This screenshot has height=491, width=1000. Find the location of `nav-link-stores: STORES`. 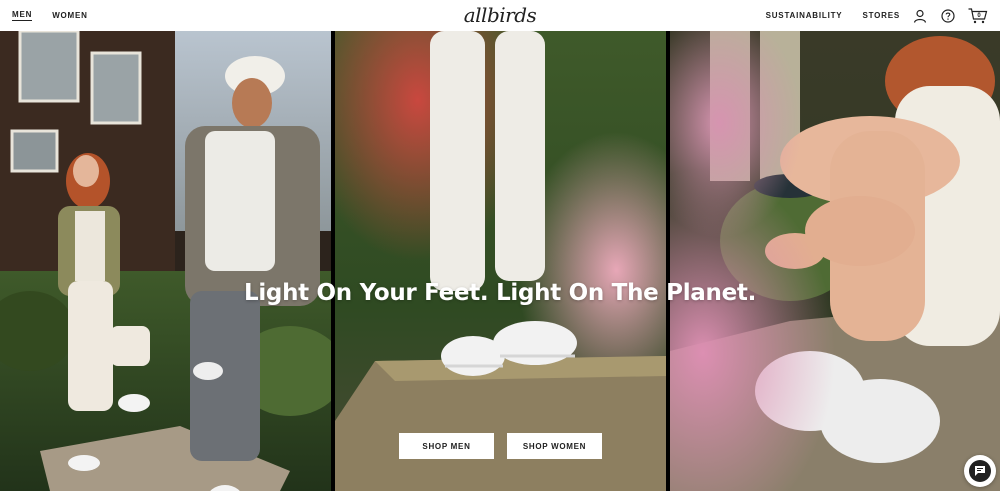

nav-link-stores: STORES is located at coordinates (881, 16).